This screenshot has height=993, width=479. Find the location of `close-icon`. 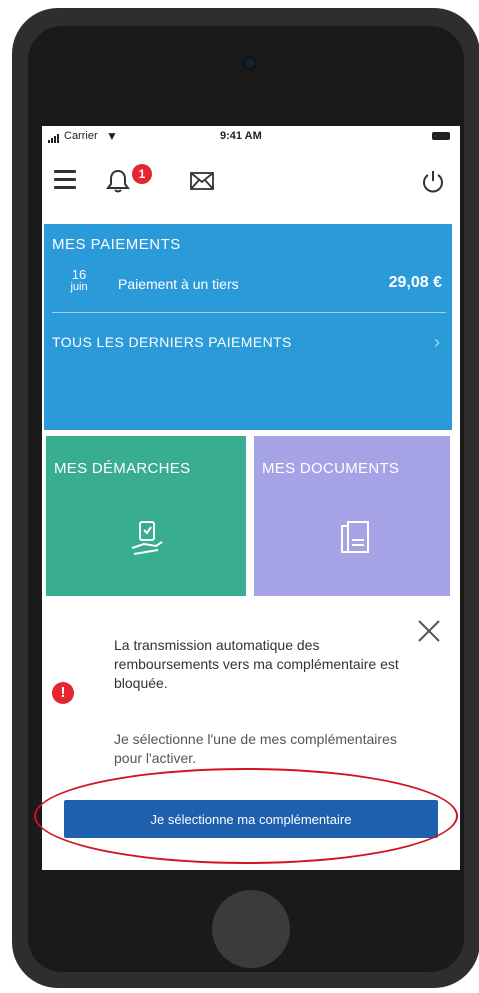

close-icon is located at coordinates (429, 631).